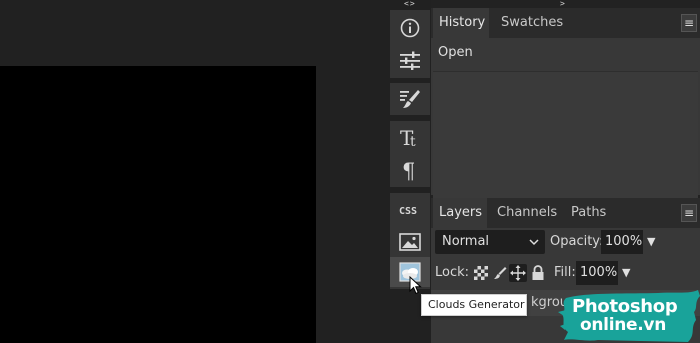 Image resolution: width=700 pixels, height=343 pixels. I want to click on history-tabbar: History Swatches ≡, so click(565, 23).